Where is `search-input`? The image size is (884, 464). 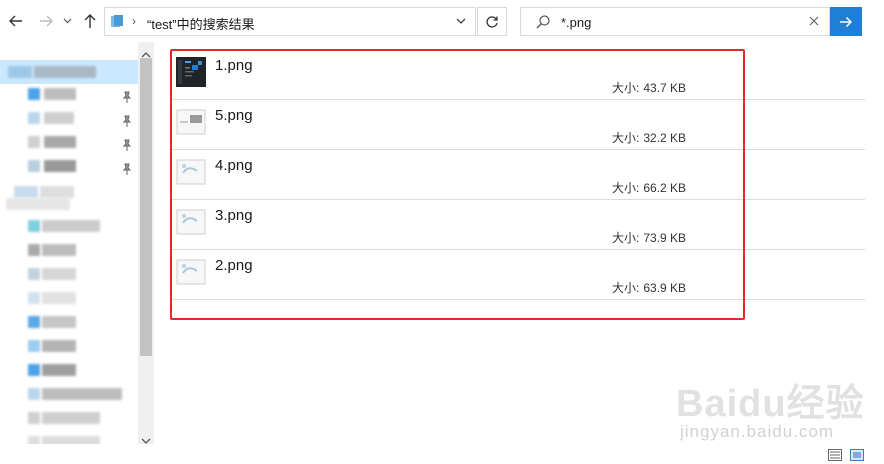
search-input is located at coordinates (681, 22).